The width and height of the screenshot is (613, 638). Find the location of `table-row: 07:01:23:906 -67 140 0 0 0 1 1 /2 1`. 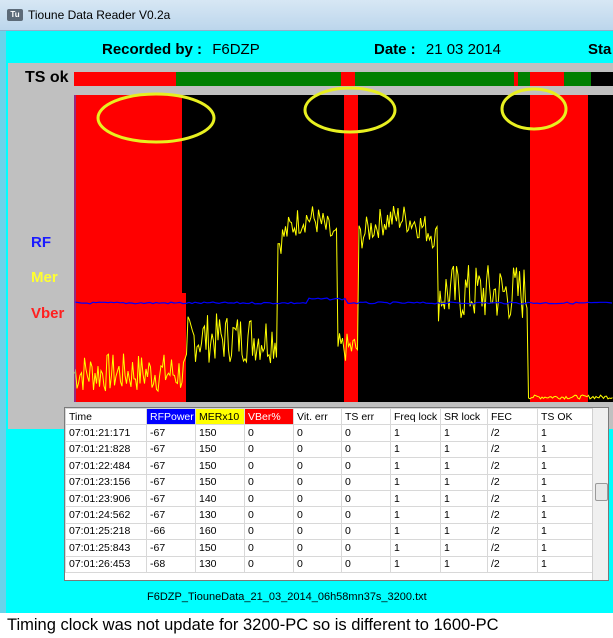

table-row: 07:01:23:906 -67 140 0 0 0 1 1 /2 1 is located at coordinates (329, 498).